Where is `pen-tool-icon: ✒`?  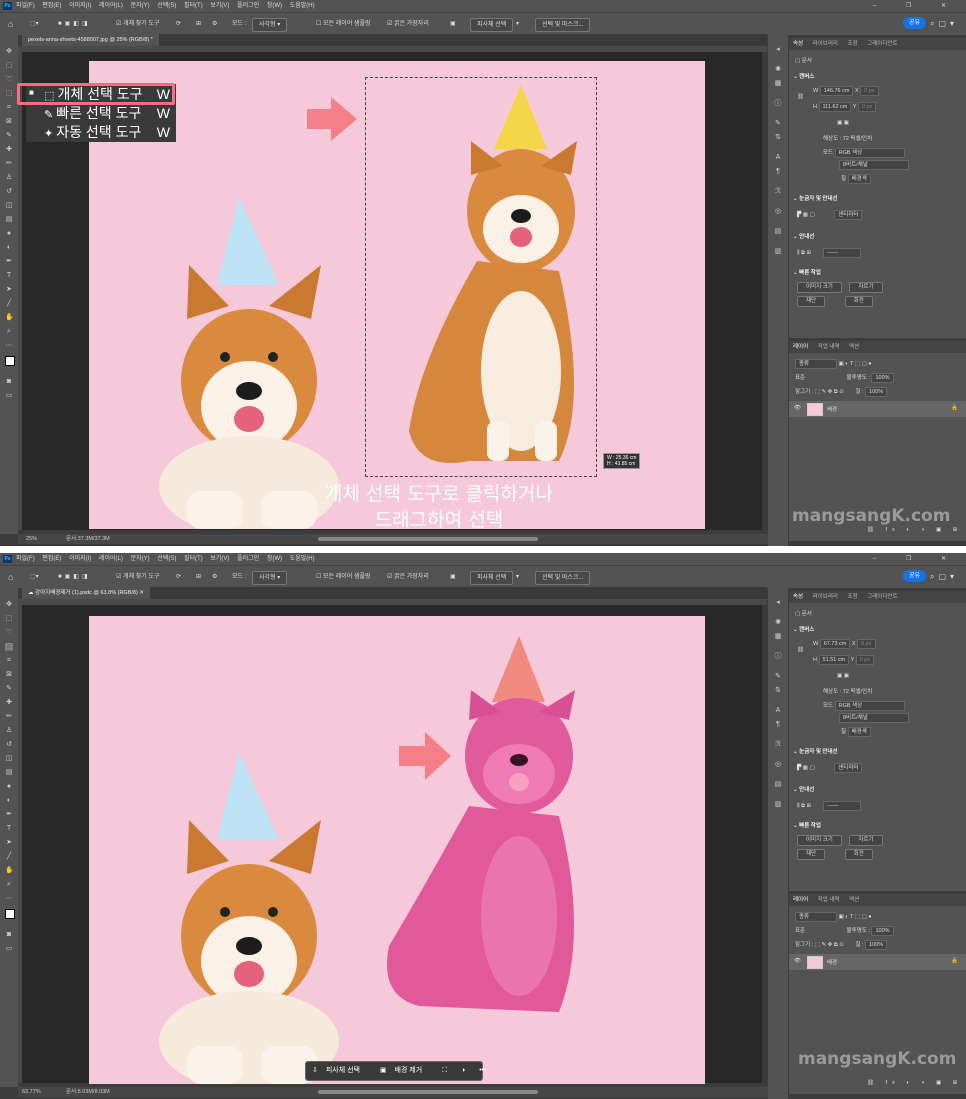
pen-tool-icon: ✒ is located at coordinates (9, 262).